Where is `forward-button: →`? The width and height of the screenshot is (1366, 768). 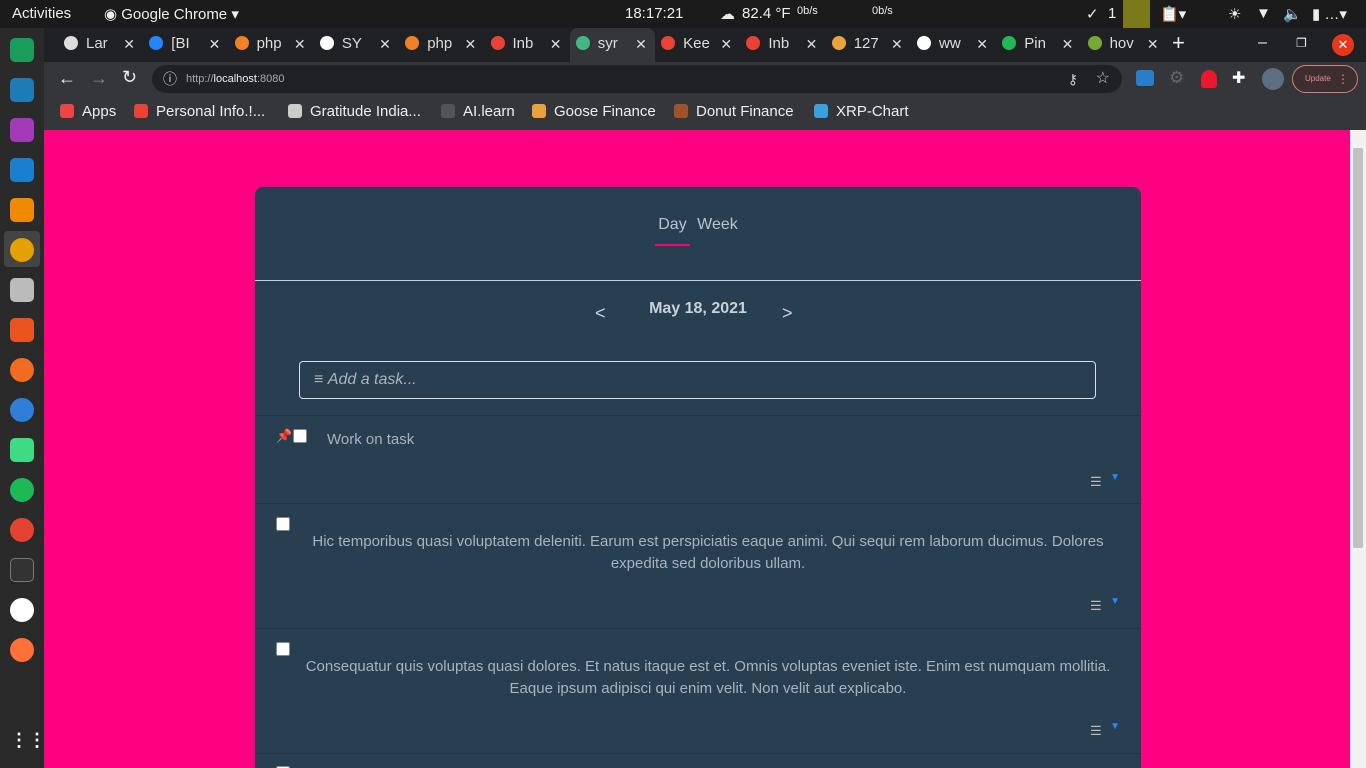
forward-button: → is located at coordinates (99, 78).